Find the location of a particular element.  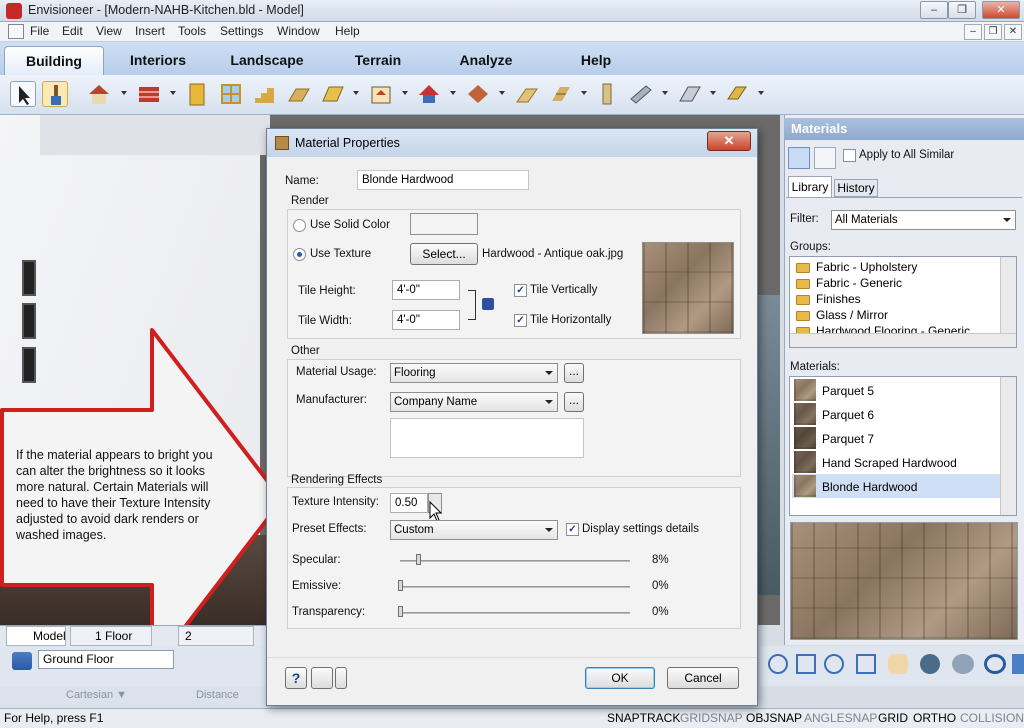

material-usage-select: Flooring is located at coordinates (474, 373).